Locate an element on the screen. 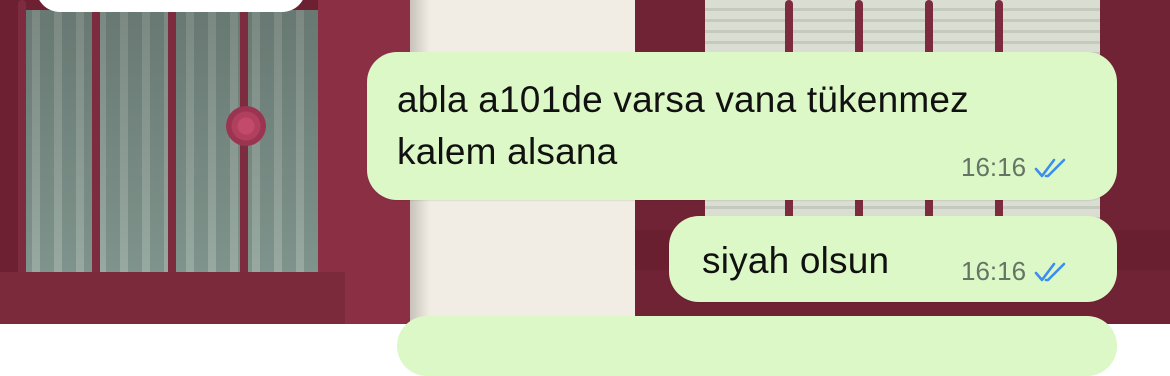  message-text-line: abla a101de varsa vana tükenmez is located at coordinates (683, 99).